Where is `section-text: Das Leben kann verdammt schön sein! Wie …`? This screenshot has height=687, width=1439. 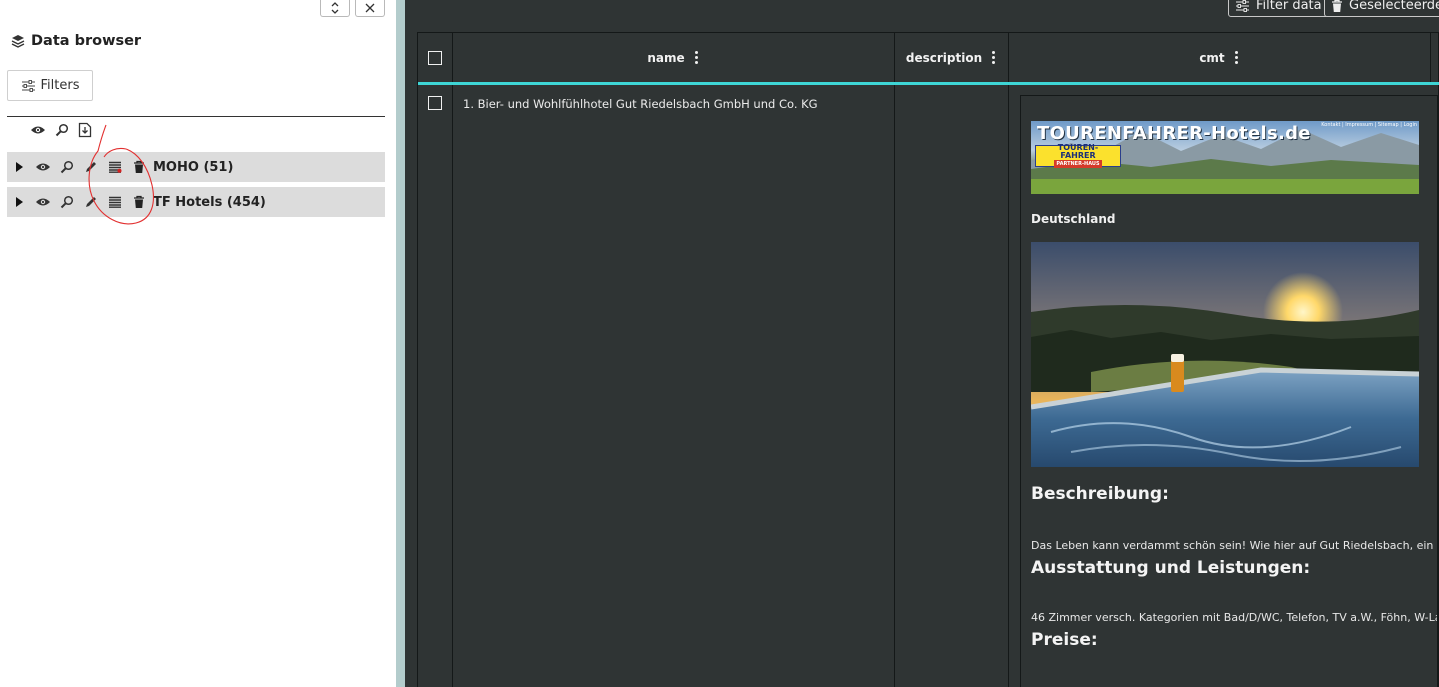
section-text: Das Leben kann verdammt schön sein! Wie … is located at coordinates (1232, 545).